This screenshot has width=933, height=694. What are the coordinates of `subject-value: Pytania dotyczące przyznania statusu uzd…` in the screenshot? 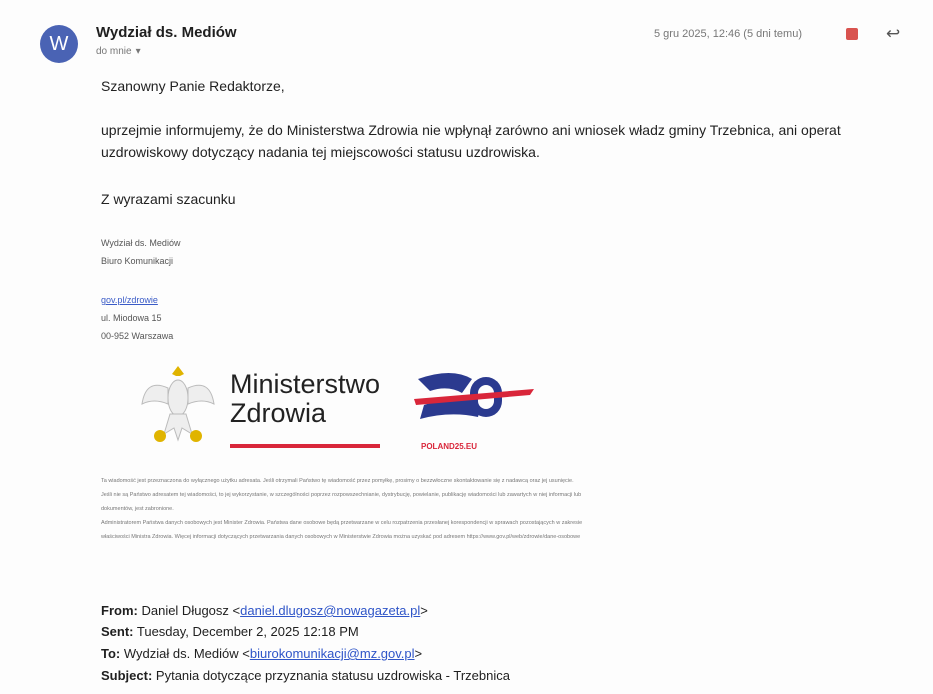 It's located at (332, 675).